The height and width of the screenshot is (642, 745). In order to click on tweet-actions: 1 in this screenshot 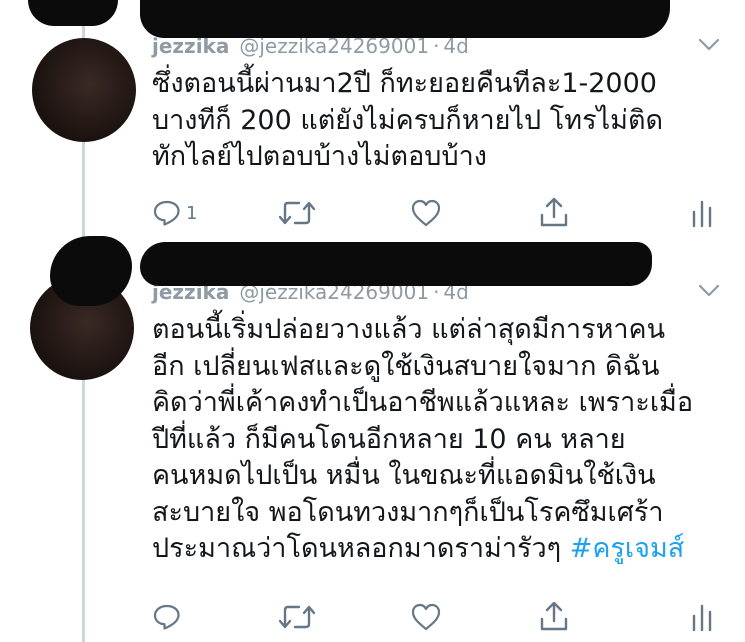, I will do `click(372, 216)`.